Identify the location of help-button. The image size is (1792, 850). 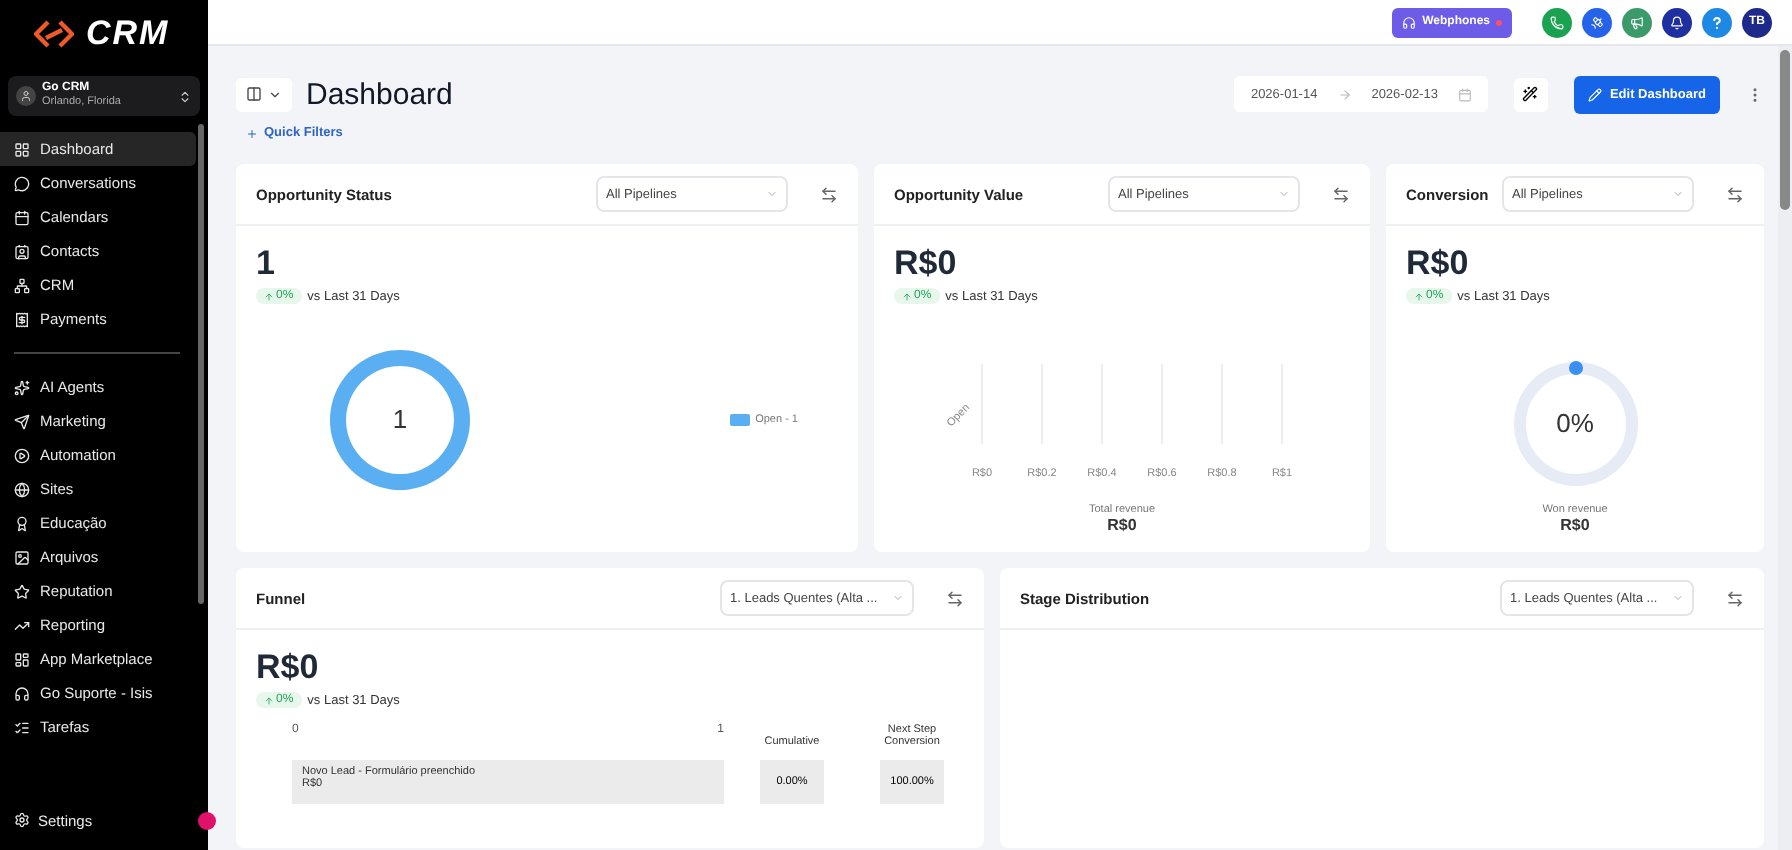
(1717, 22).